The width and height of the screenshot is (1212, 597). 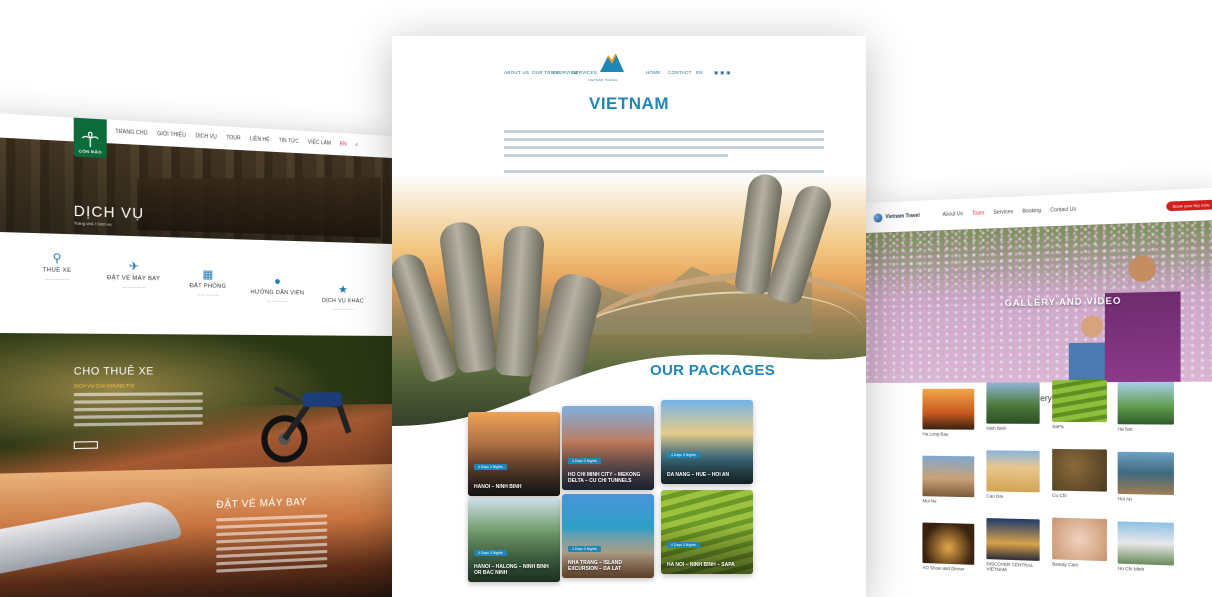 I want to click on center-nav-item: HOME, so click(x=653, y=72).